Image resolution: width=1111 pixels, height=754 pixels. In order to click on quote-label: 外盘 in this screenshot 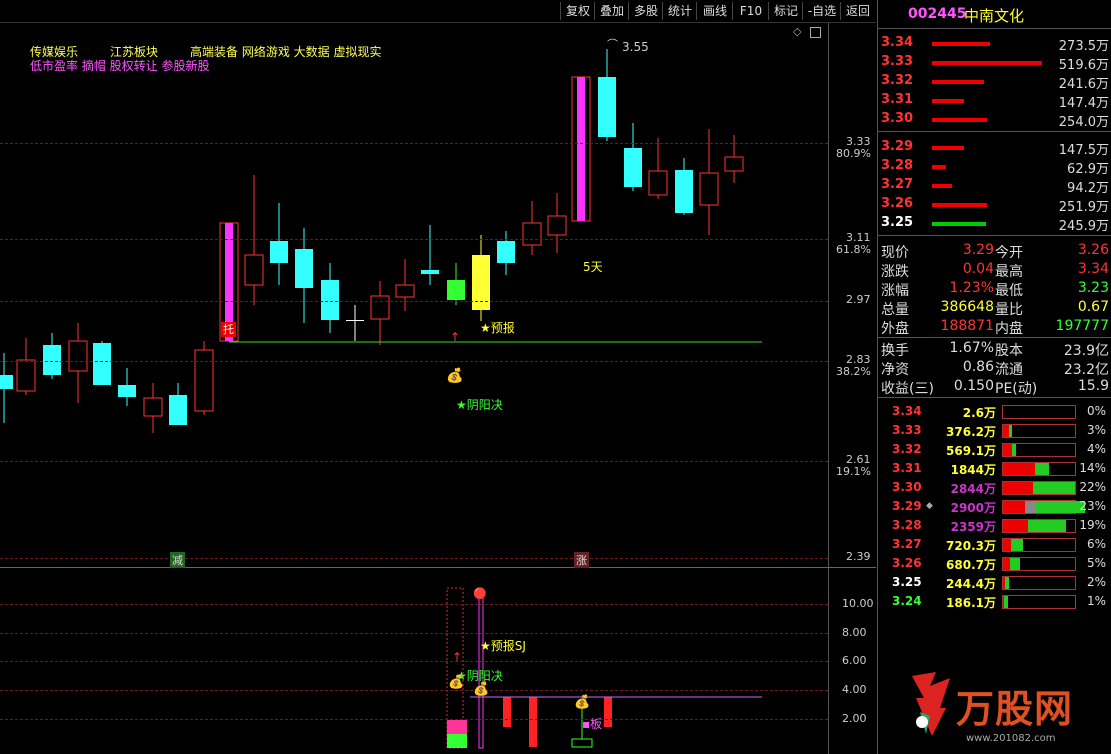, I will do `click(895, 329)`.